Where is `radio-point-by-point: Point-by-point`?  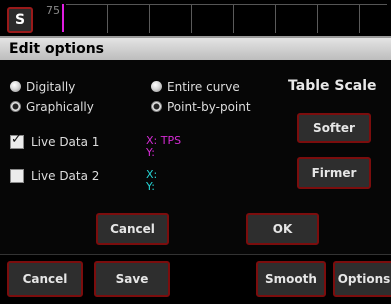
radio-point-by-point: Point-by-point is located at coordinates (201, 107).